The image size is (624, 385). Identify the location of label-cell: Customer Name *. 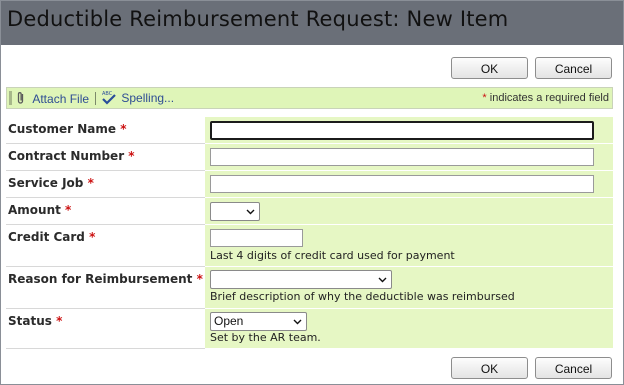
(105, 130).